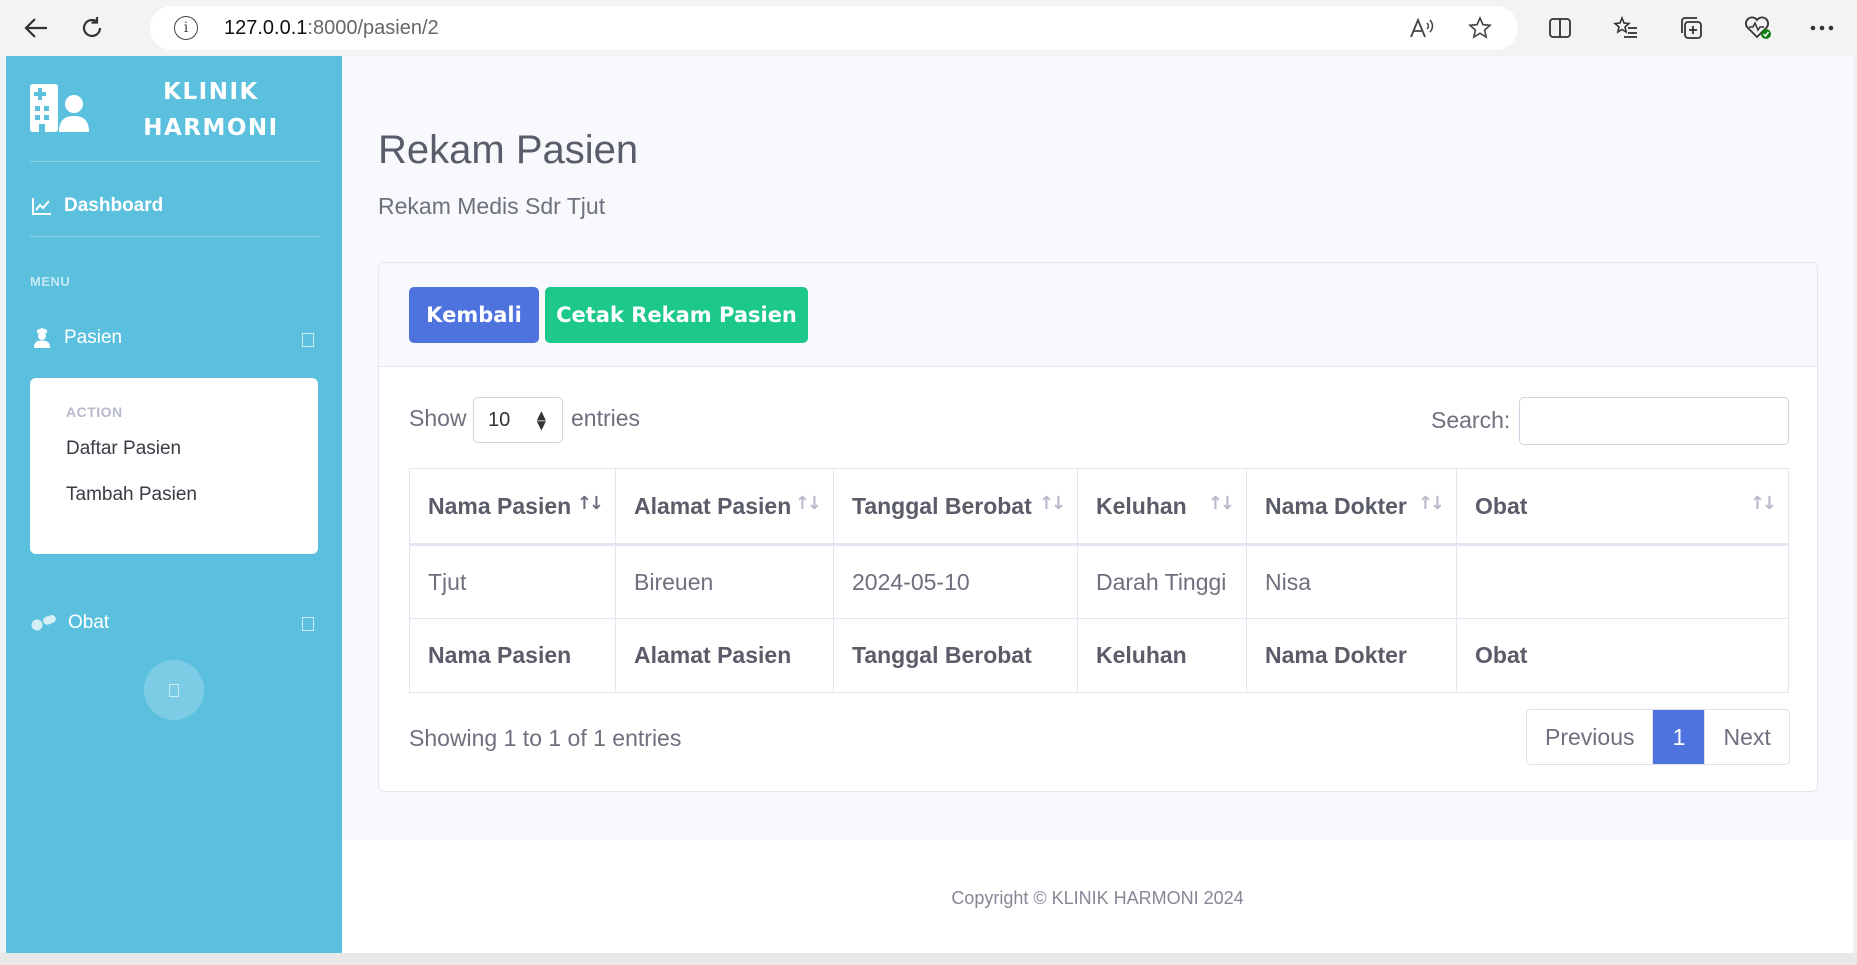 This screenshot has width=1857, height=965. I want to click on table-cell: Bireuen, so click(724, 581).